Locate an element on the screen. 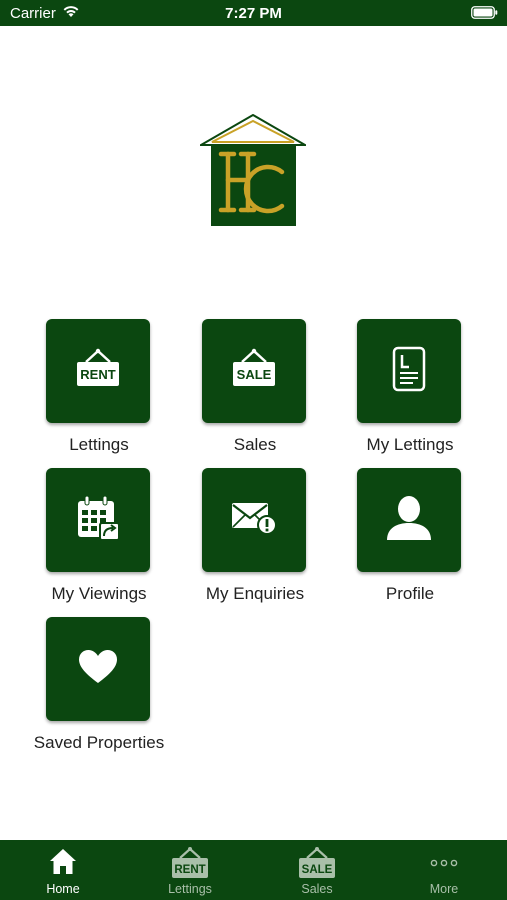 Image resolution: width=507 pixels, height=900 pixels. lettings-tile-button: RENT is located at coordinates (98, 371).